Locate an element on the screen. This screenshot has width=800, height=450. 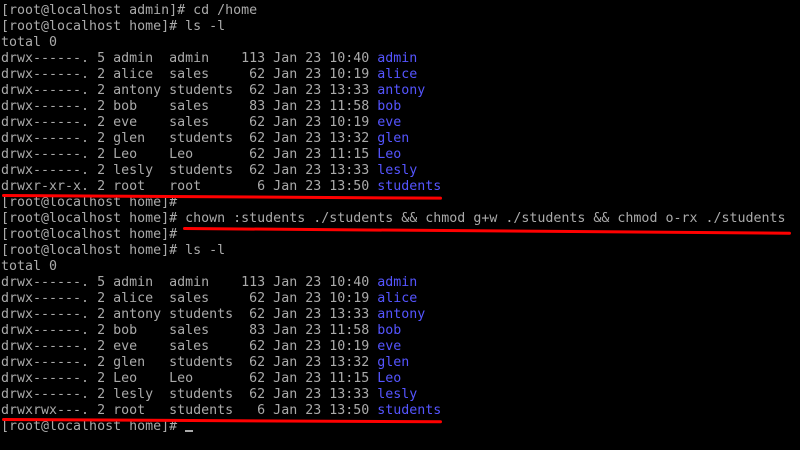
prompt-line: [root@localhost admin]# cd /home is located at coordinates (129, 11).